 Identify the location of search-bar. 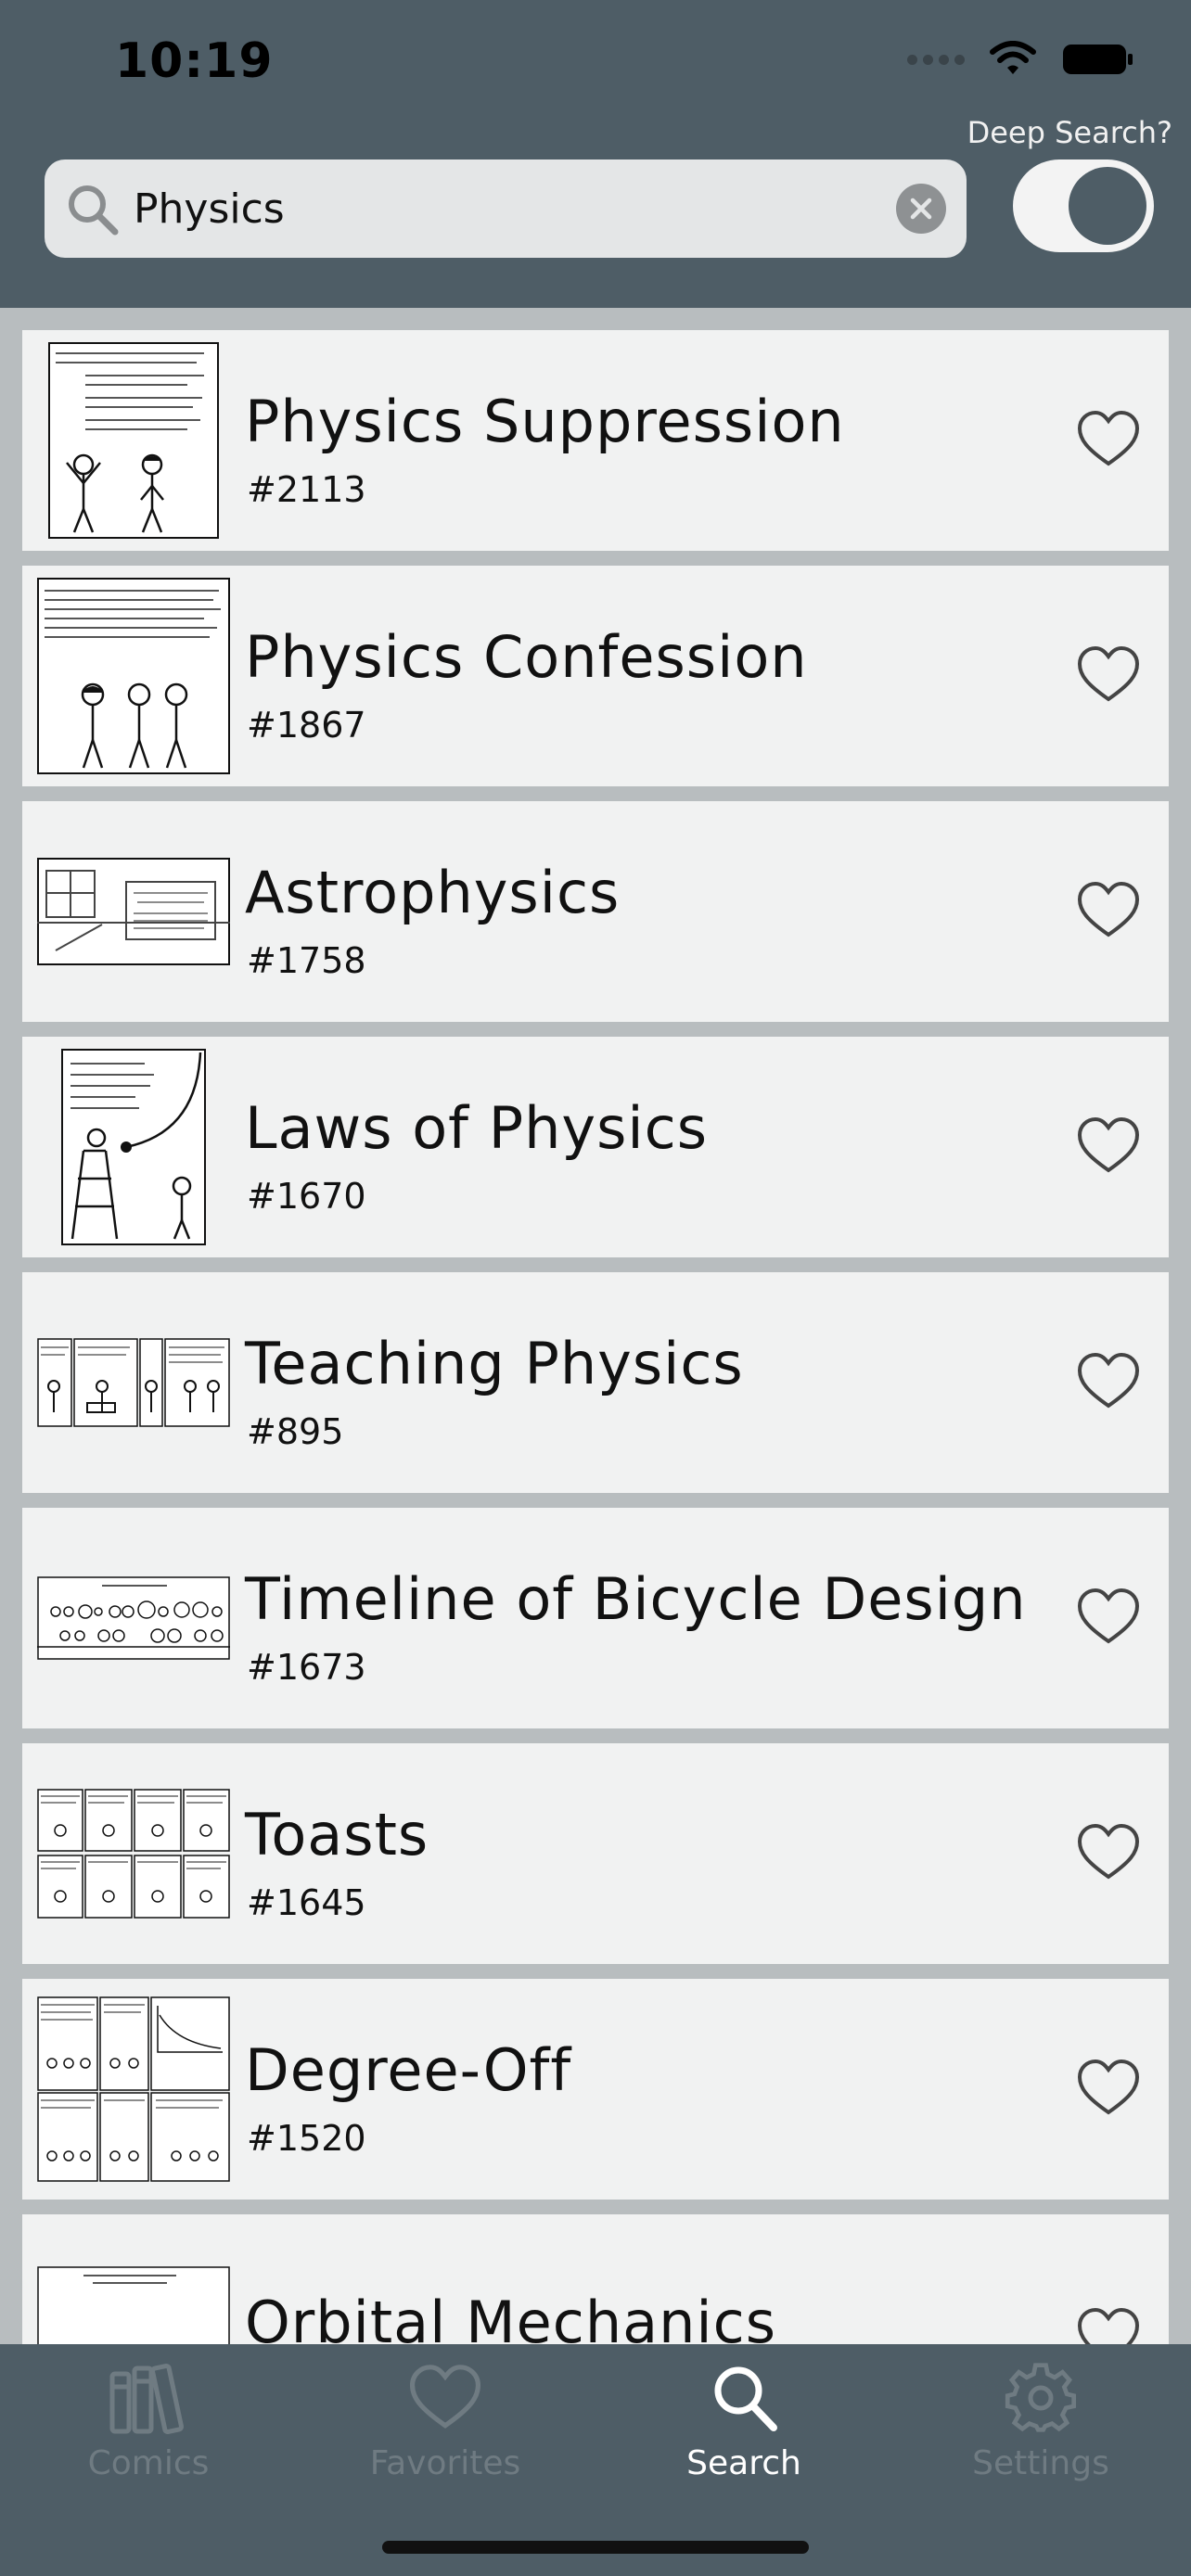
(506, 208).